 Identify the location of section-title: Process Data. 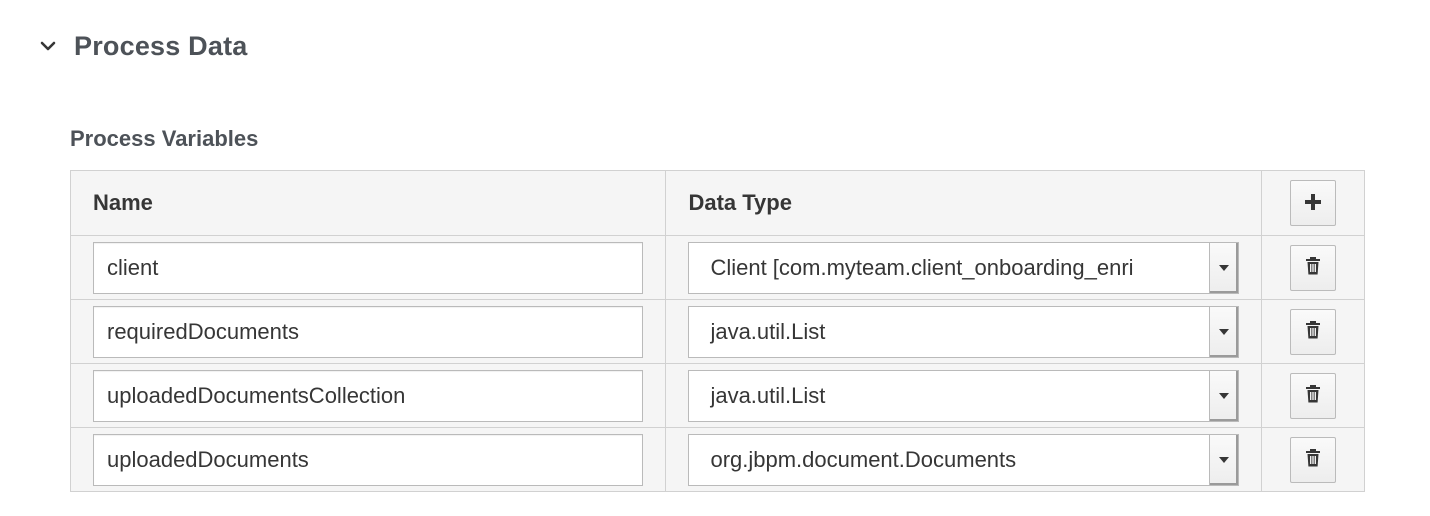
(161, 45).